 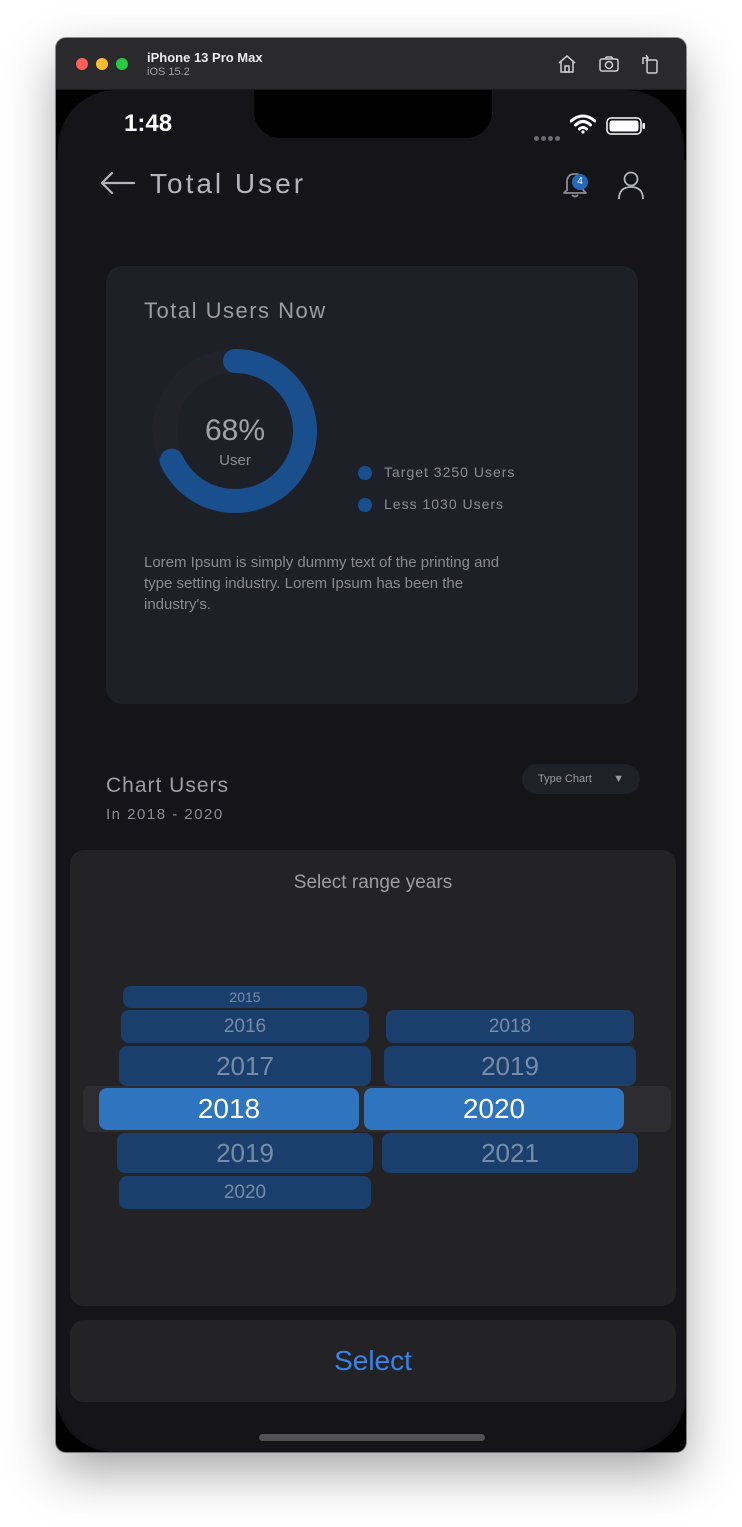 I want to click on picker-title: Select range years, so click(x=373, y=882).